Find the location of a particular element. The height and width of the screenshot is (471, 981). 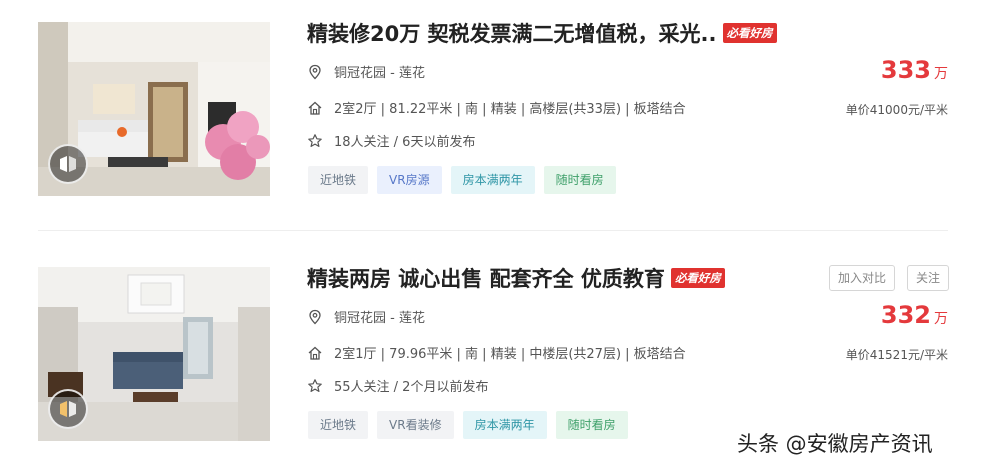

total-price: 333 万 is located at coordinates (914, 70).